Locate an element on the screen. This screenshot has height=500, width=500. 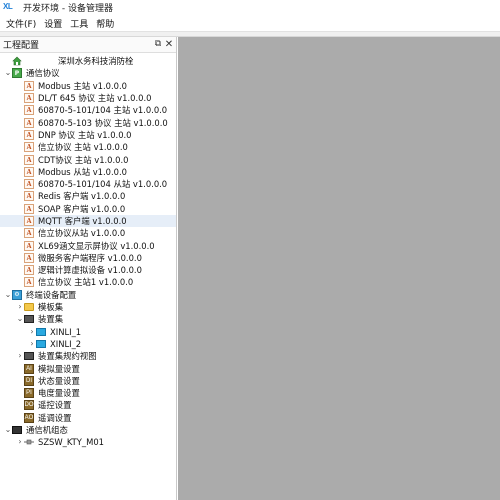
tree-item: A 信立协议 主站1 v1.0.0.0 is located at coordinates (88, 282).